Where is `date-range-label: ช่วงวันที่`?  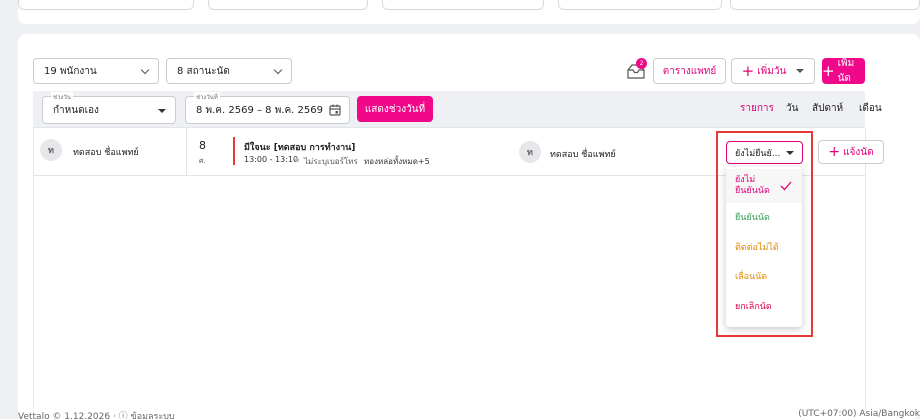
date-range-label: ช่วงวันที่ is located at coordinates (207, 97).